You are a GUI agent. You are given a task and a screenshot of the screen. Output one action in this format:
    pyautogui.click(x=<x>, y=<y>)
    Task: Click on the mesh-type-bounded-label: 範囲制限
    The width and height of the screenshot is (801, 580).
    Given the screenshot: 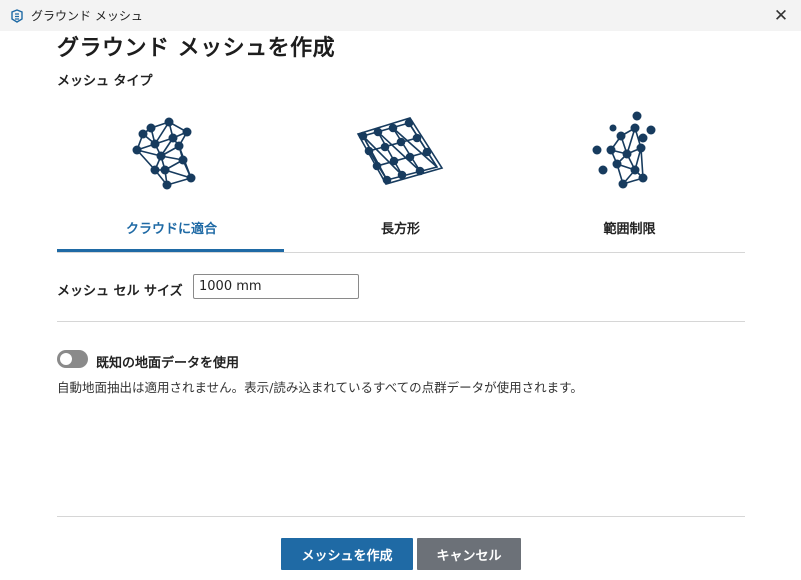 What is the action you would take?
    pyautogui.click(x=629, y=229)
    